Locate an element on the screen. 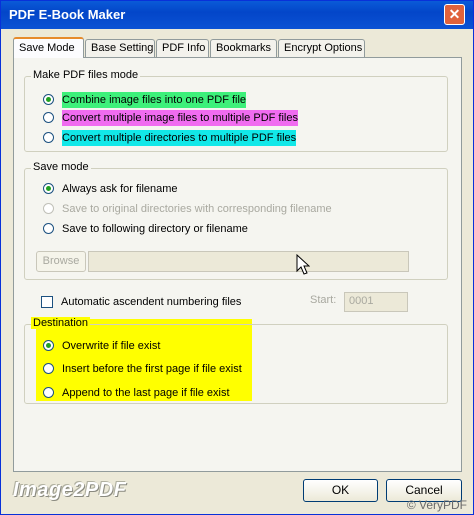 Image resolution: width=474 pixels, height=515 pixels. window-title: PDF E-Book Maker is located at coordinates (67, 14).